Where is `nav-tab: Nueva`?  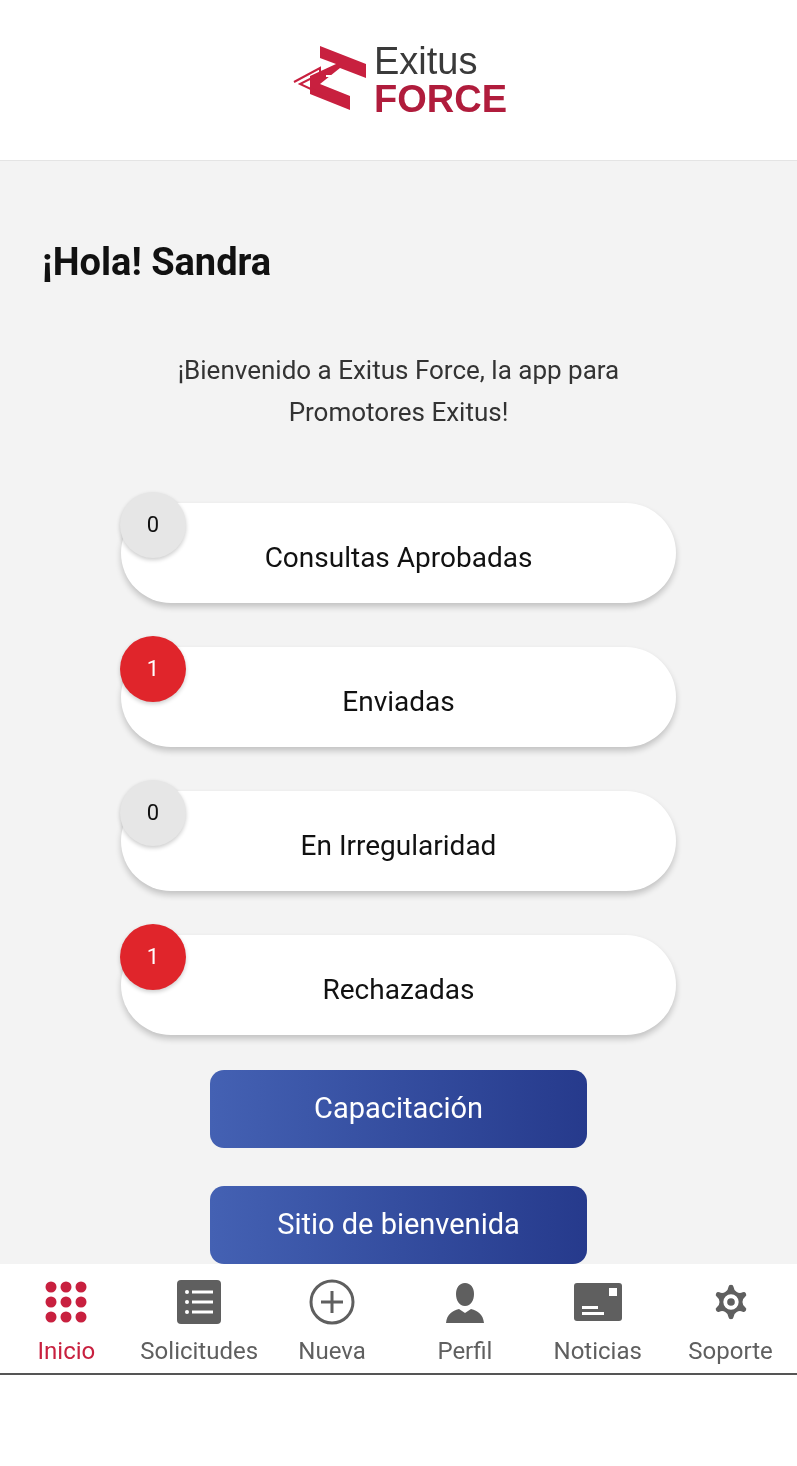
nav-tab: Nueva is located at coordinates (332, 1318).